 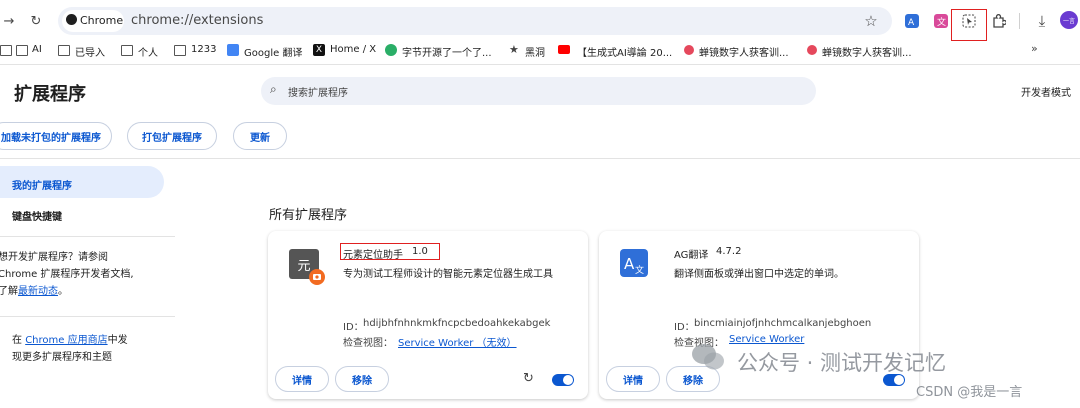 I want to click on inspect-views-label: 检查视图：, so click(x=368, y=343).